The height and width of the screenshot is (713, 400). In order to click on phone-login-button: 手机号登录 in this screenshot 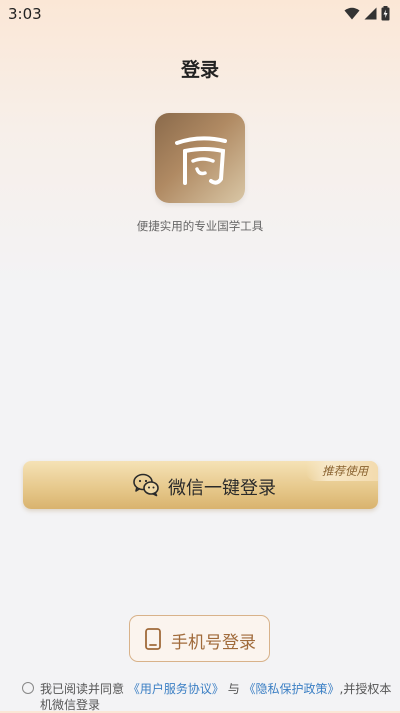, I will do `click(199, 638)`.